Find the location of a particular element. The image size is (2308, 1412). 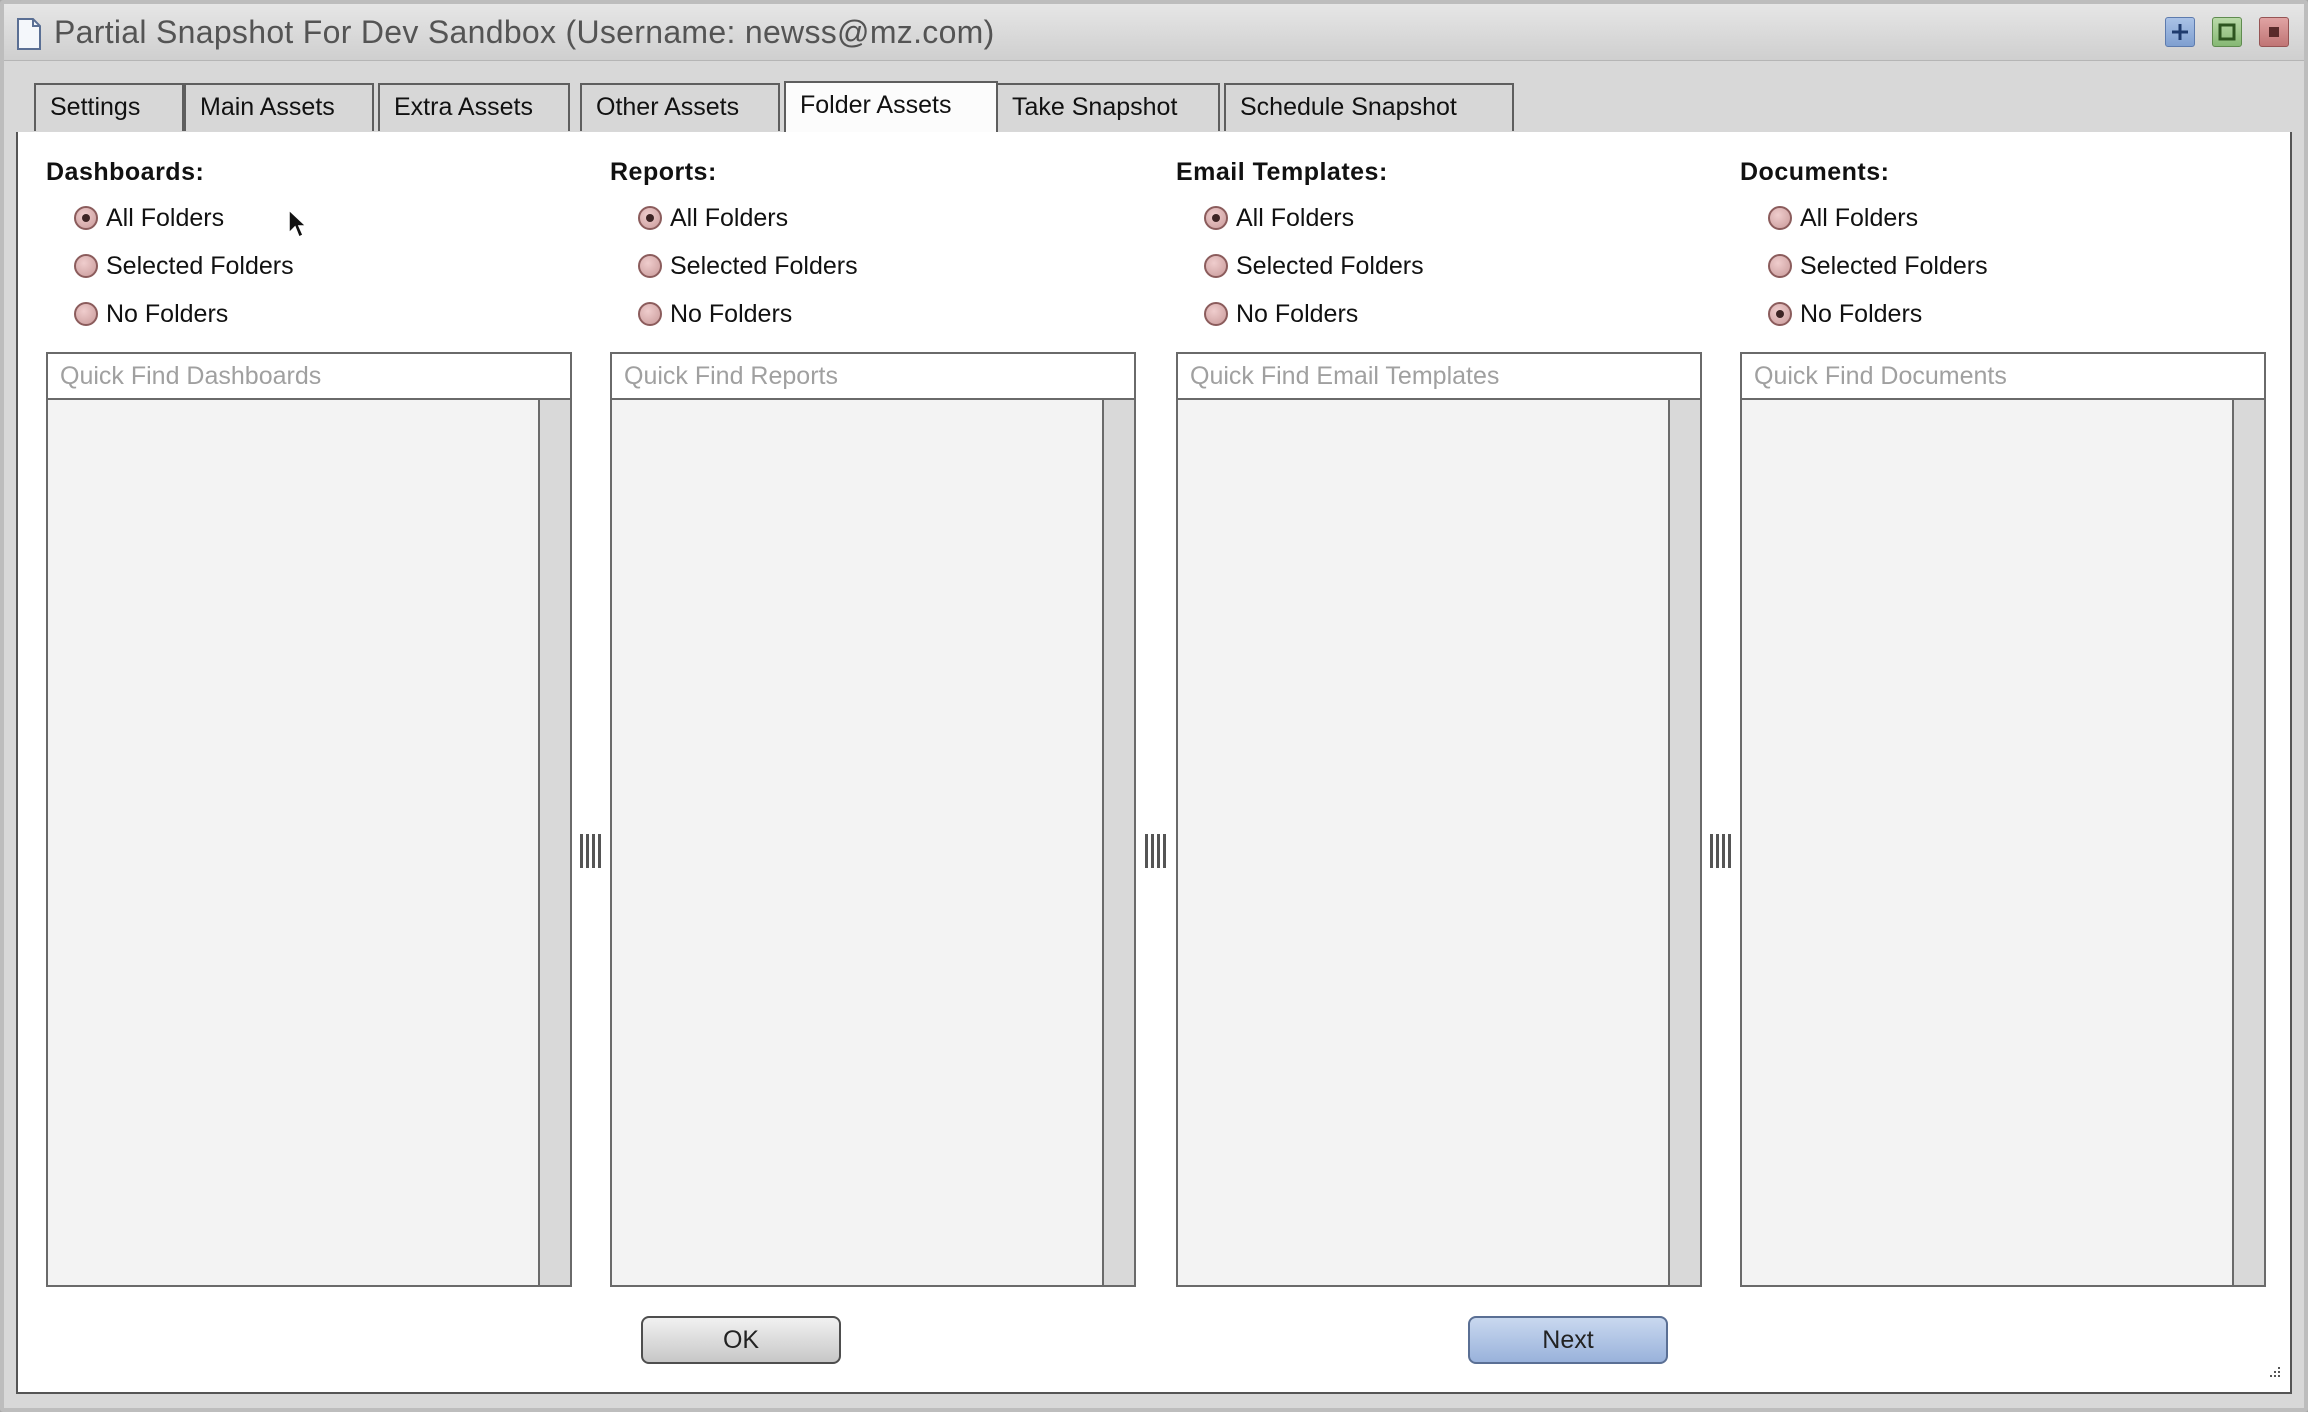

tab-label: Take Snapshot is located at coordinates (1095, 107).